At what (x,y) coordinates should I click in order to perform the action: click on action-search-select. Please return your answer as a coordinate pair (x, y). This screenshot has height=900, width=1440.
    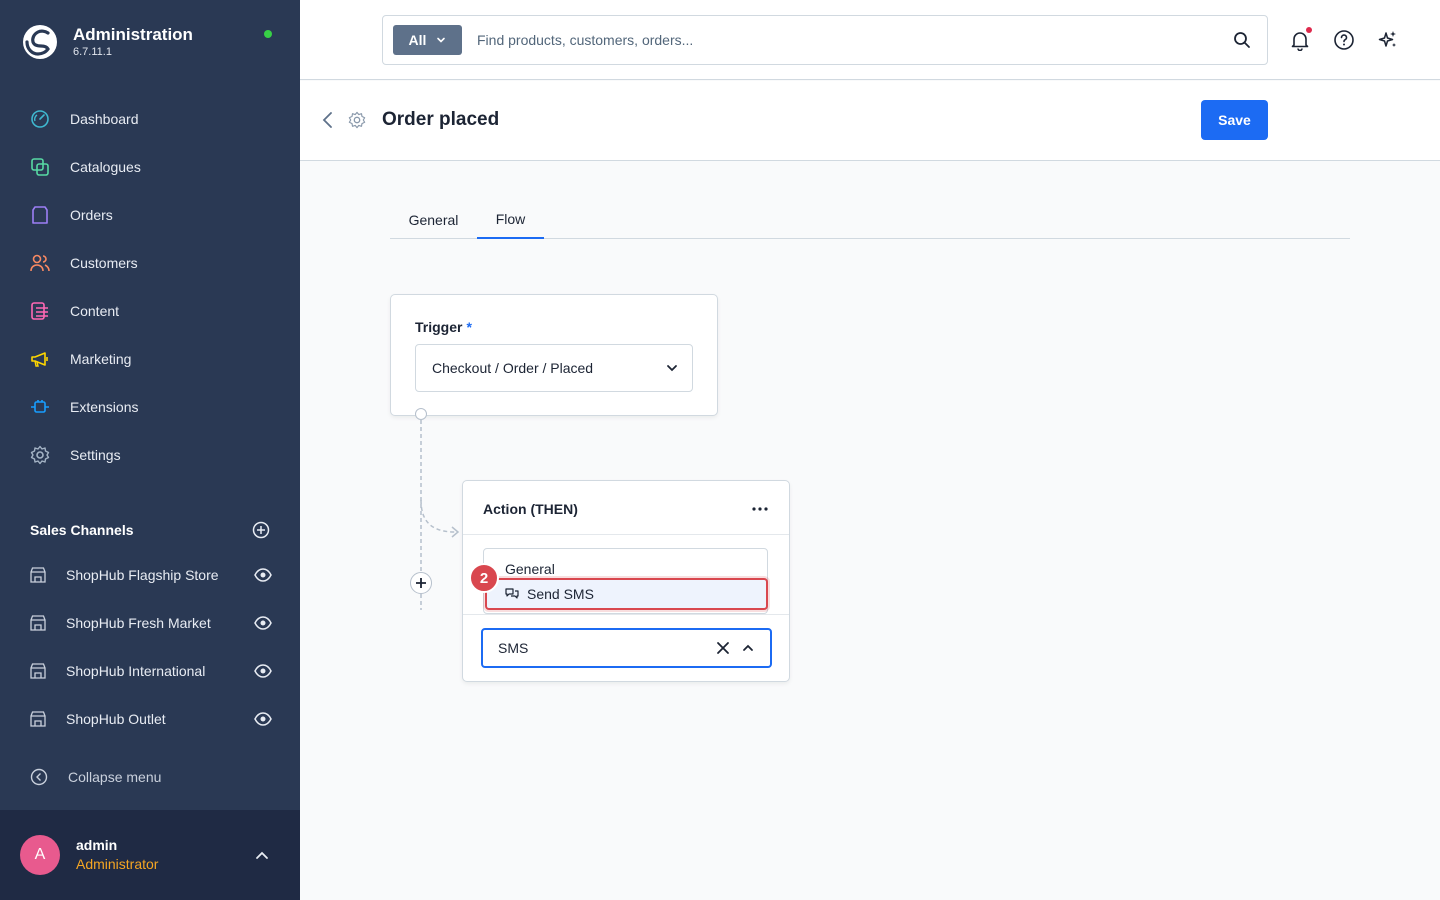
    Looking at the image, I should click on (626, 648).